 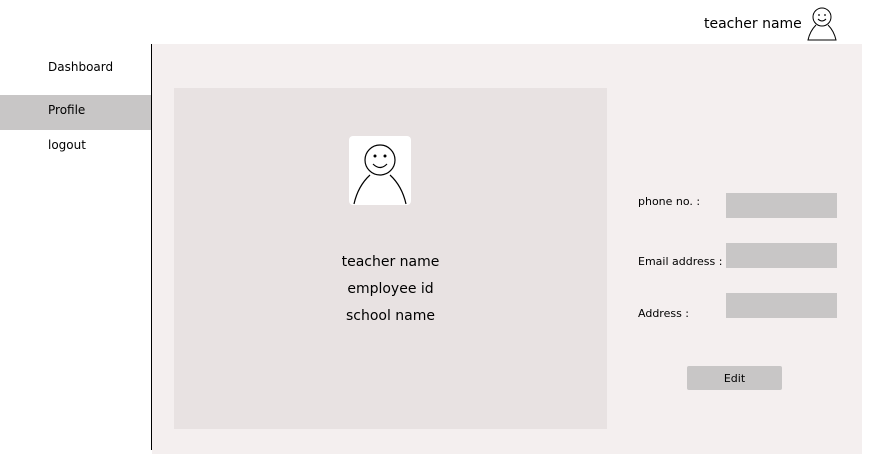 What do you see at coordinates (81, 67) in the screenshot?
I see `sidebar-item-label: Dashboard` at bounding box center [81, 67].